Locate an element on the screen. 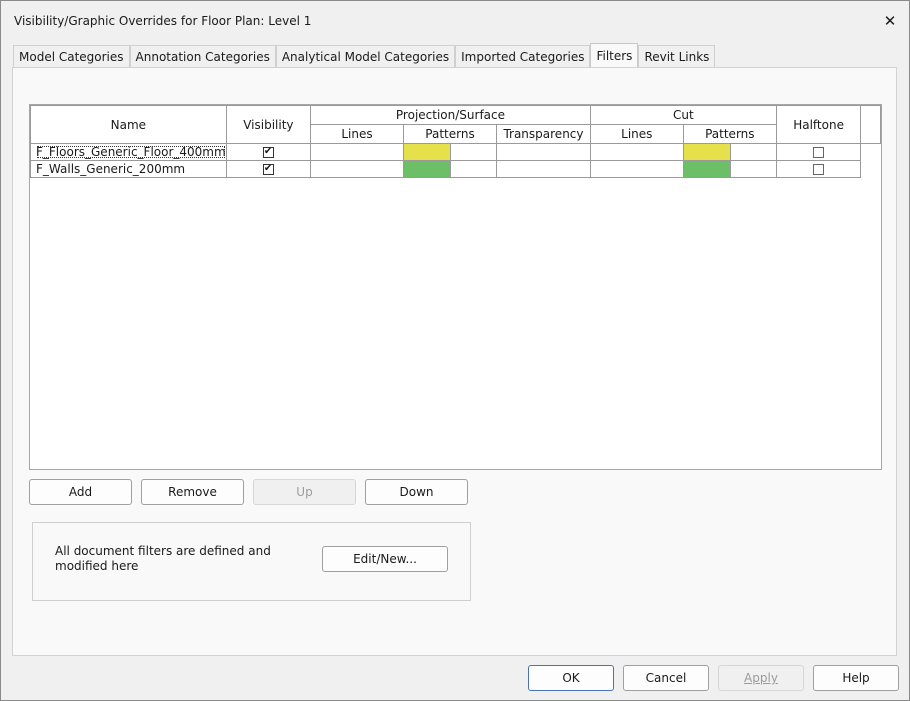 The width and height of the screenshot is (910, 701). filter-info-line1: All document filters are defined and is located at coordinates (163, 551).